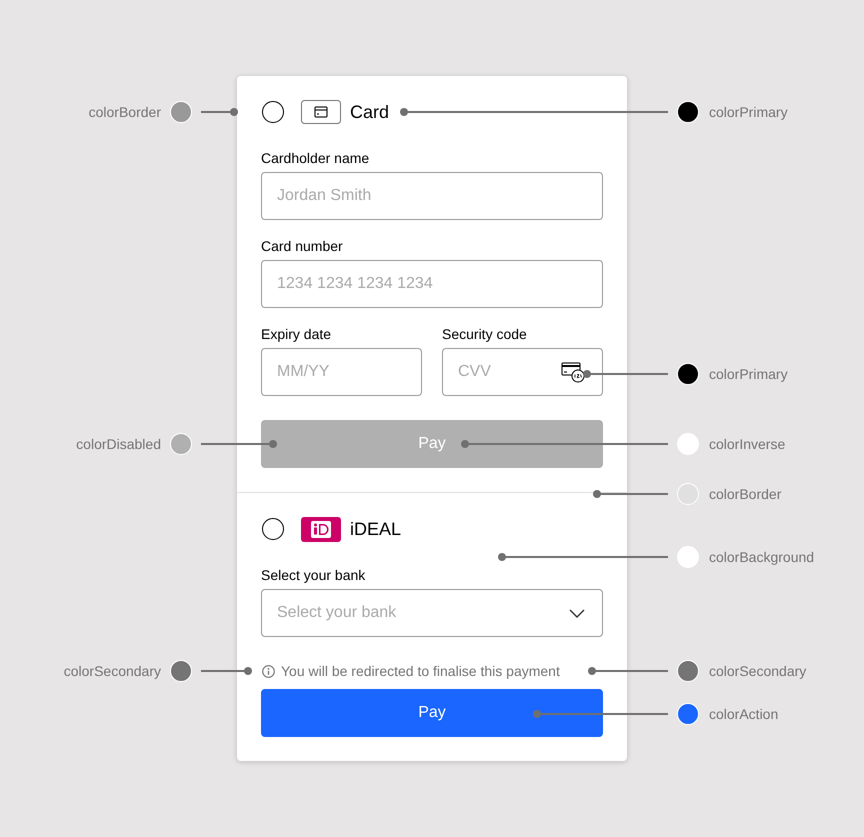  I want to click on input-field: Jordan Smith, so click(432, 196).